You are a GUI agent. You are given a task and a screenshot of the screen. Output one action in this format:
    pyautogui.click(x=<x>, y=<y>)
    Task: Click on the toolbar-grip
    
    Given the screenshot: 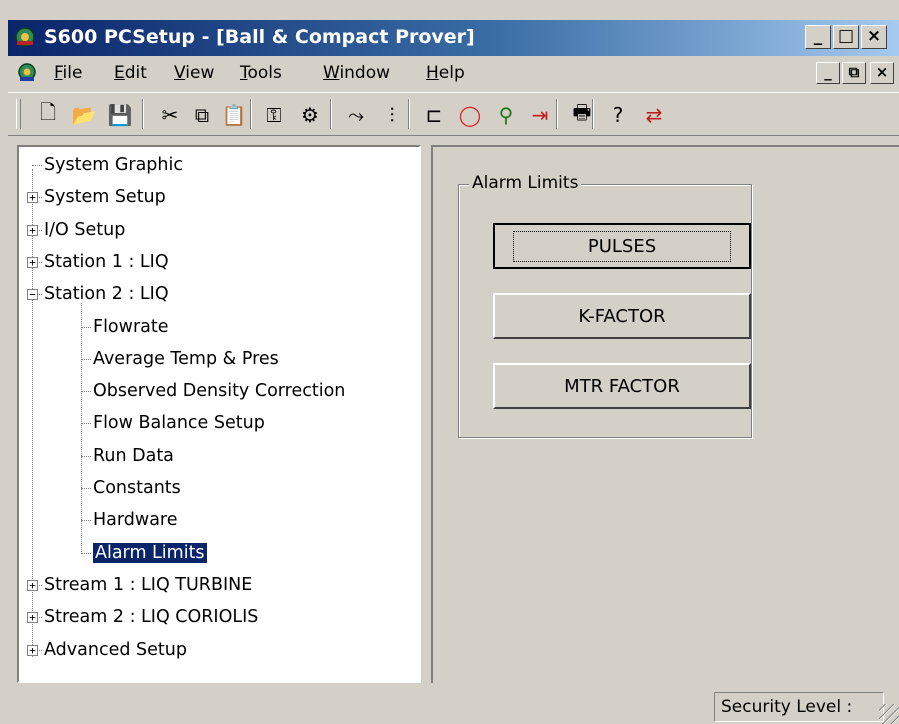 What is the action you would take?
    pyautogui.click(x=18, y=114)
    